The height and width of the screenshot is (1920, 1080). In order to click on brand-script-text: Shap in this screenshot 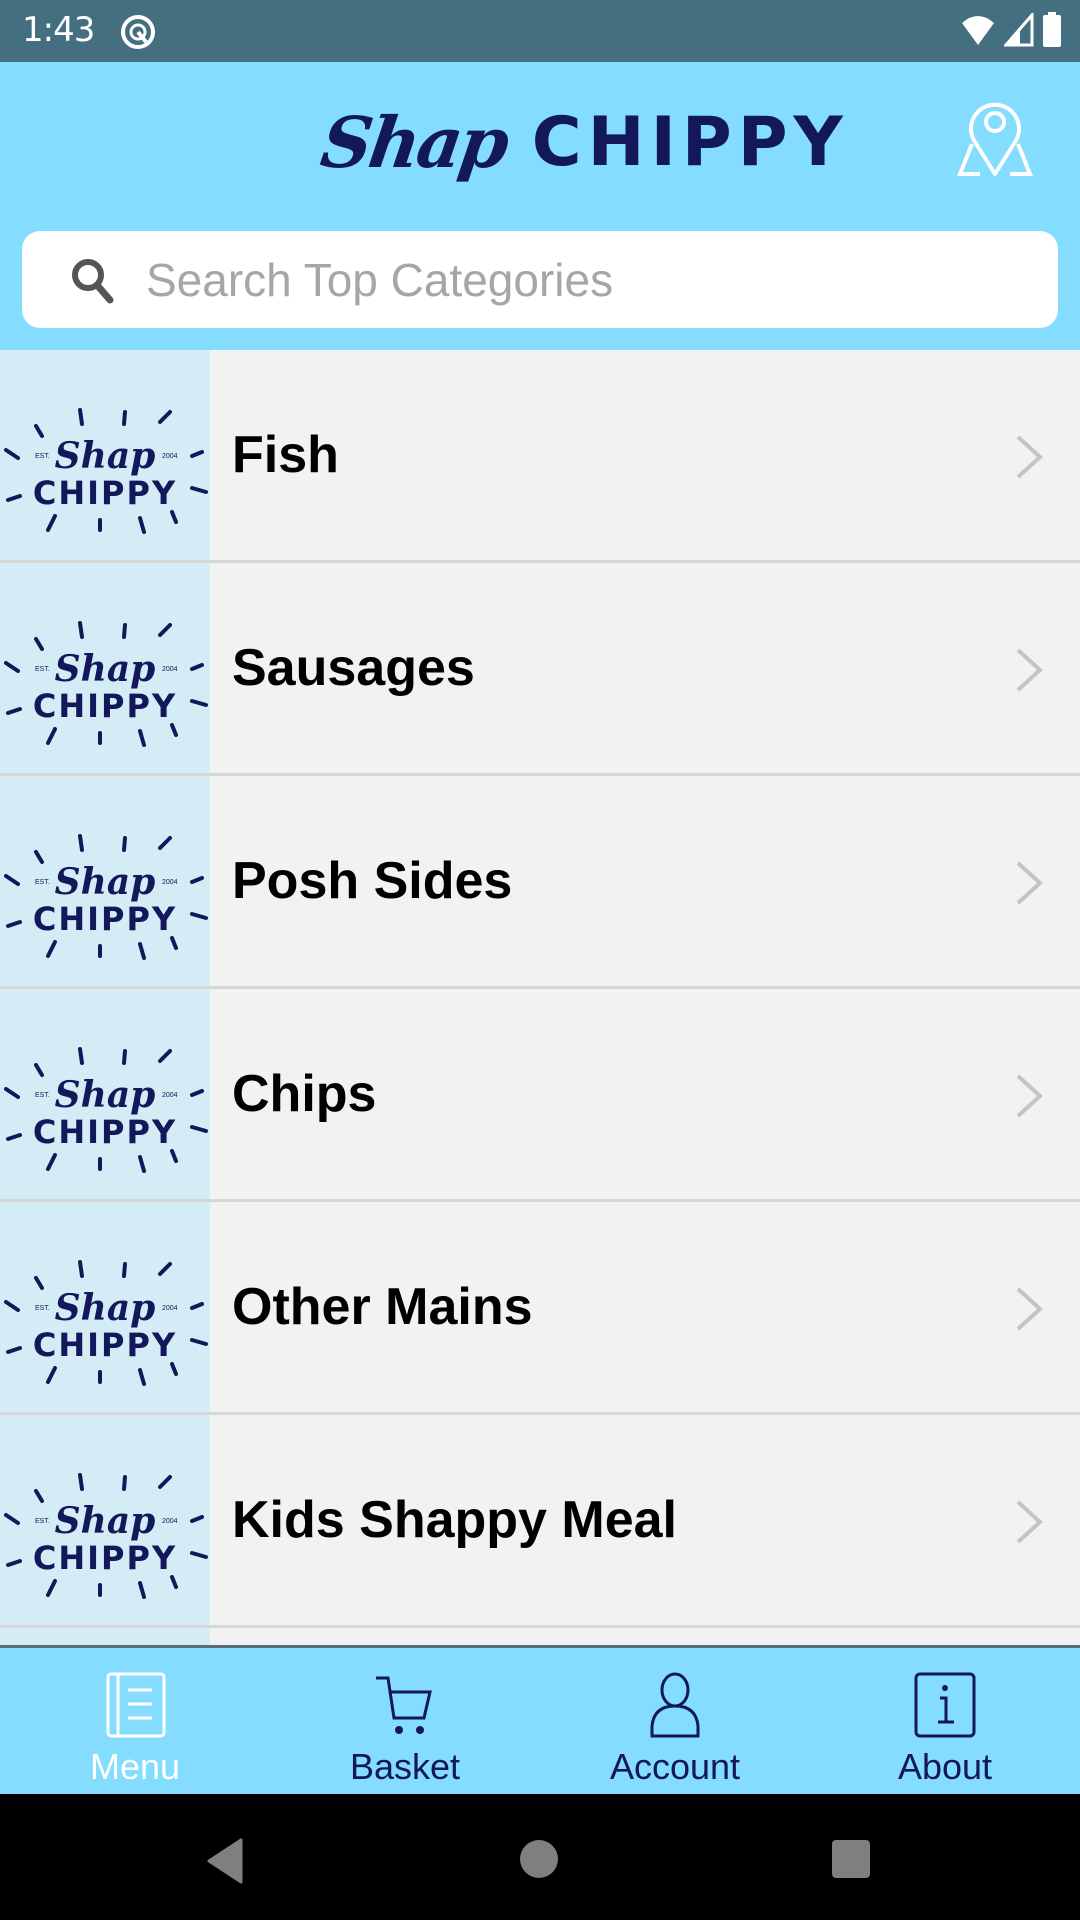, I will do `click(414, 142)`.